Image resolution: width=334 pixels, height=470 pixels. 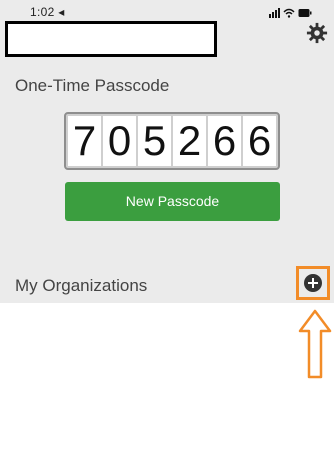 I want to click on new-passcode-button: New Passcode, so click(x=172, y=201).